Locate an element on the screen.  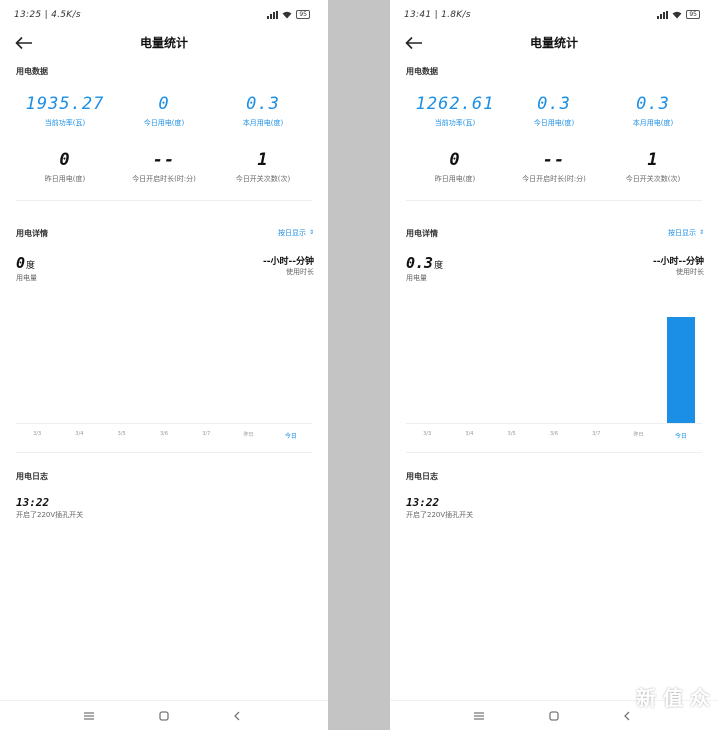
chart-x-tick: 3/4 is located at coordinates (79, 434).